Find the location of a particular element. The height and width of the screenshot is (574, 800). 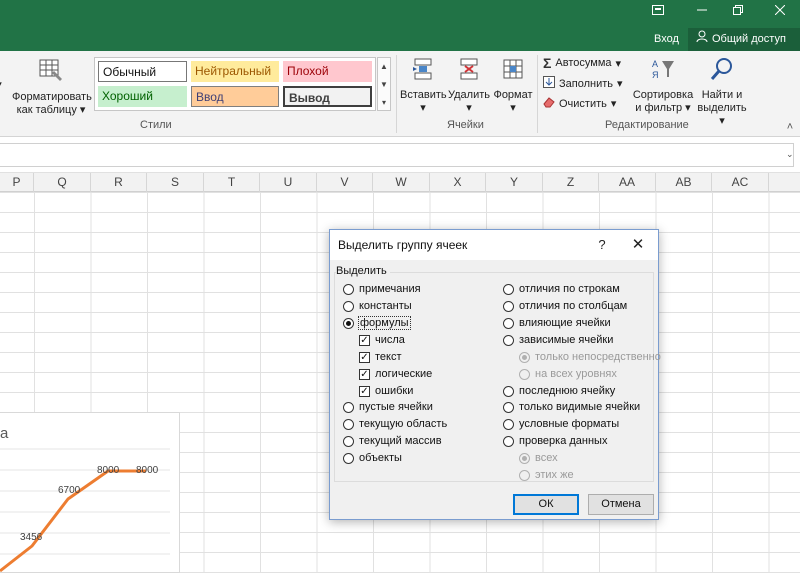

column-header: P is located at coordinates (17, 182).